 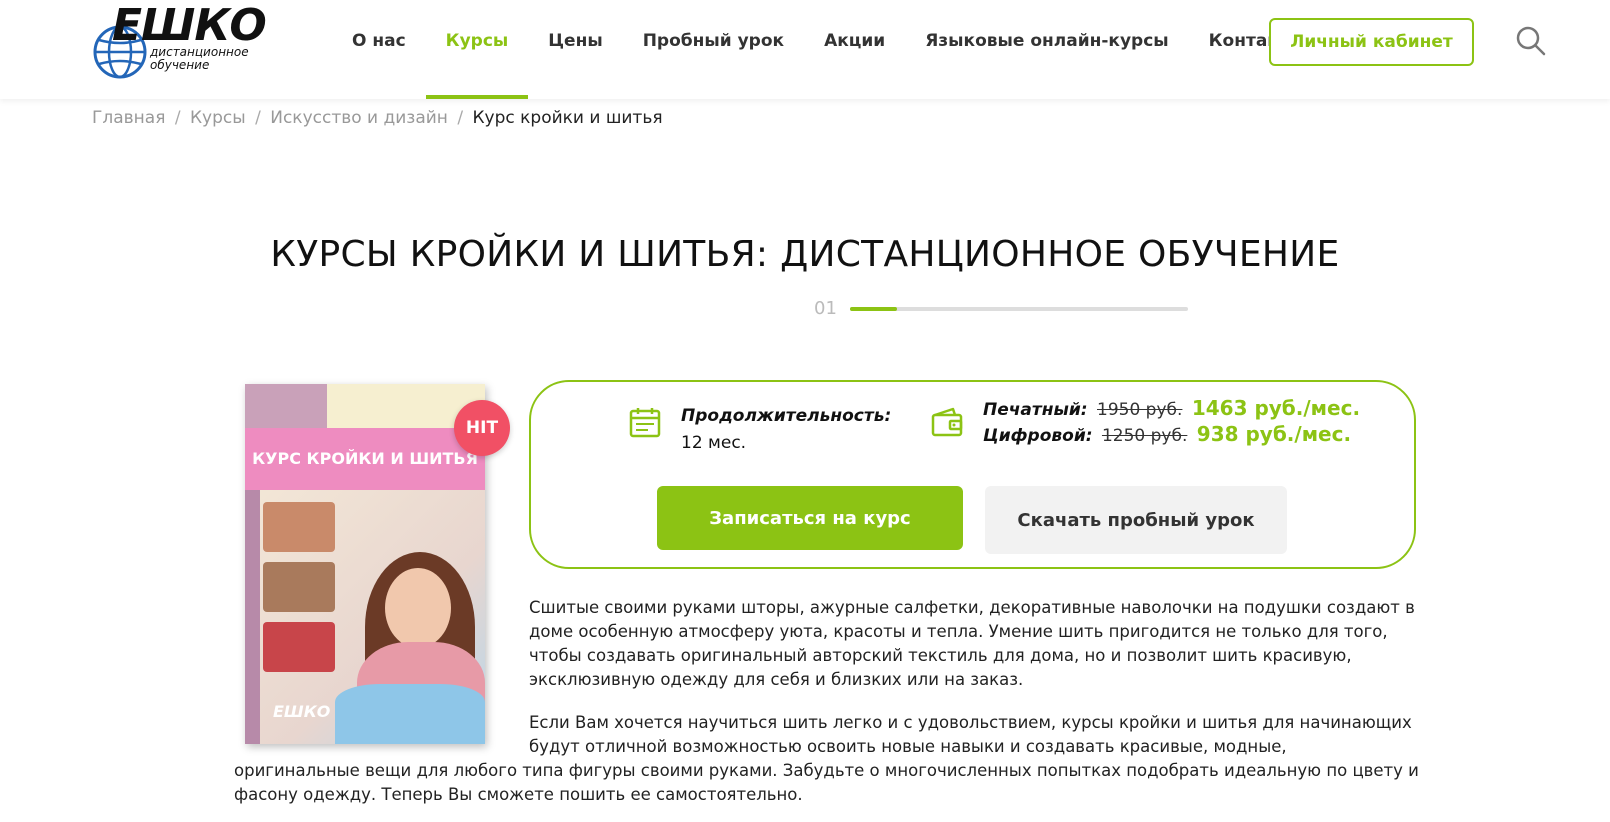 What do you see at coordinates (1136, 520) in the screenshot?
I see `download-trial-button: Скачать пробный урок` at bounding box center [1136, 520].